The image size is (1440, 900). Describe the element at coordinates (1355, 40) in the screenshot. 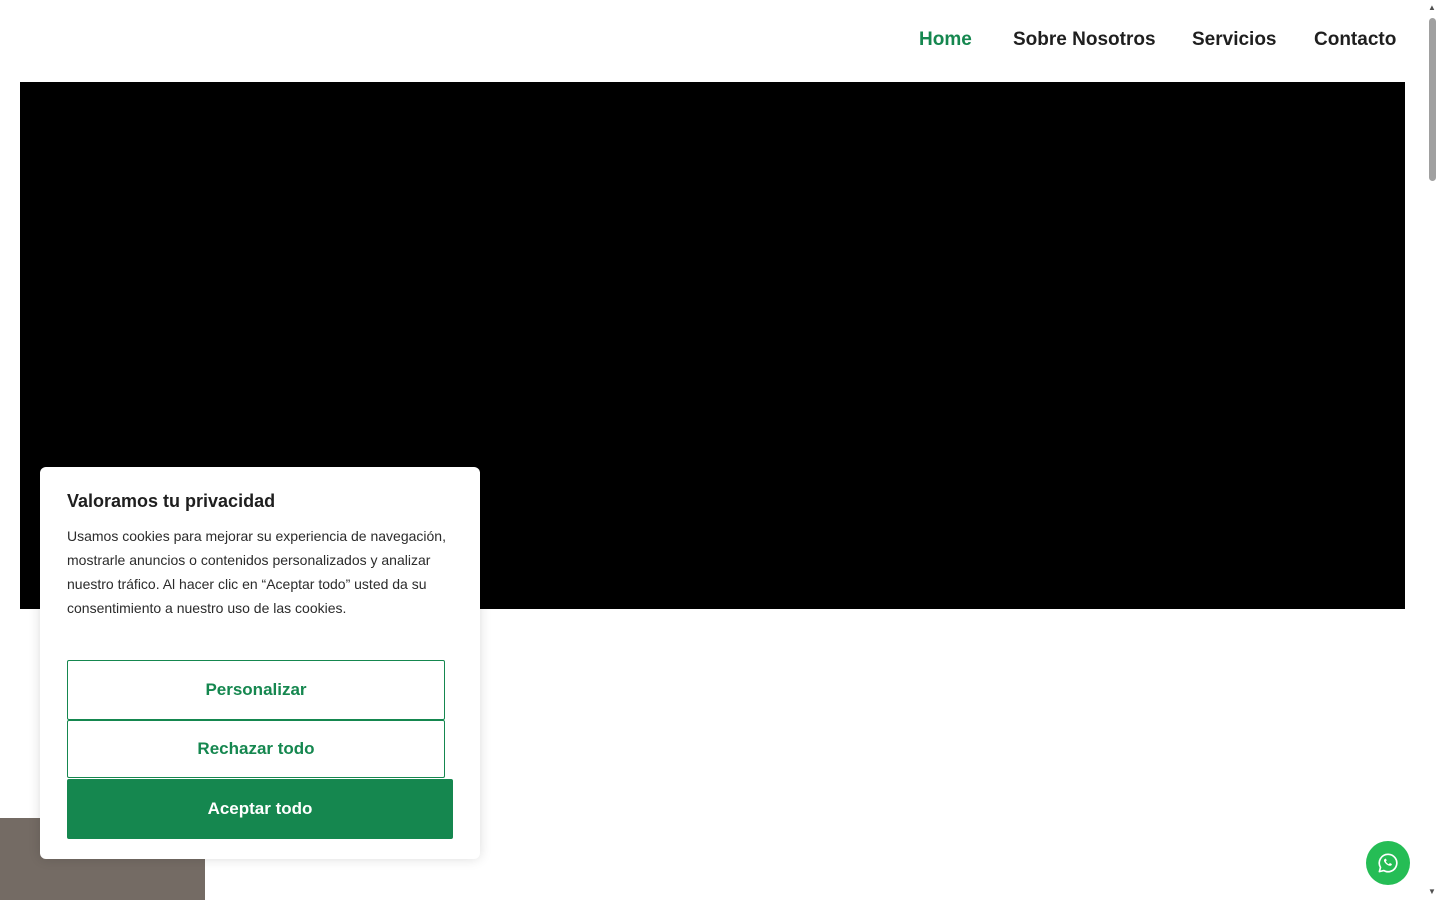

I see `nav-contacto-link: Contacto` at that location.